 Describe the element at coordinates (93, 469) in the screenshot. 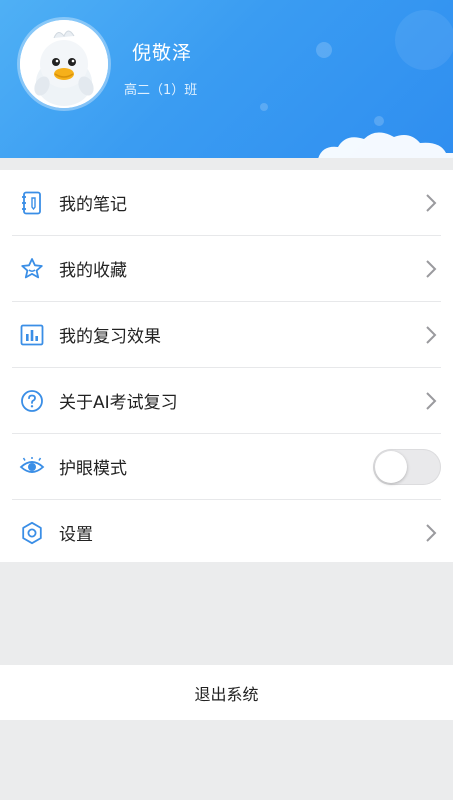

I see `menu-label: 护眼模式` at that location.